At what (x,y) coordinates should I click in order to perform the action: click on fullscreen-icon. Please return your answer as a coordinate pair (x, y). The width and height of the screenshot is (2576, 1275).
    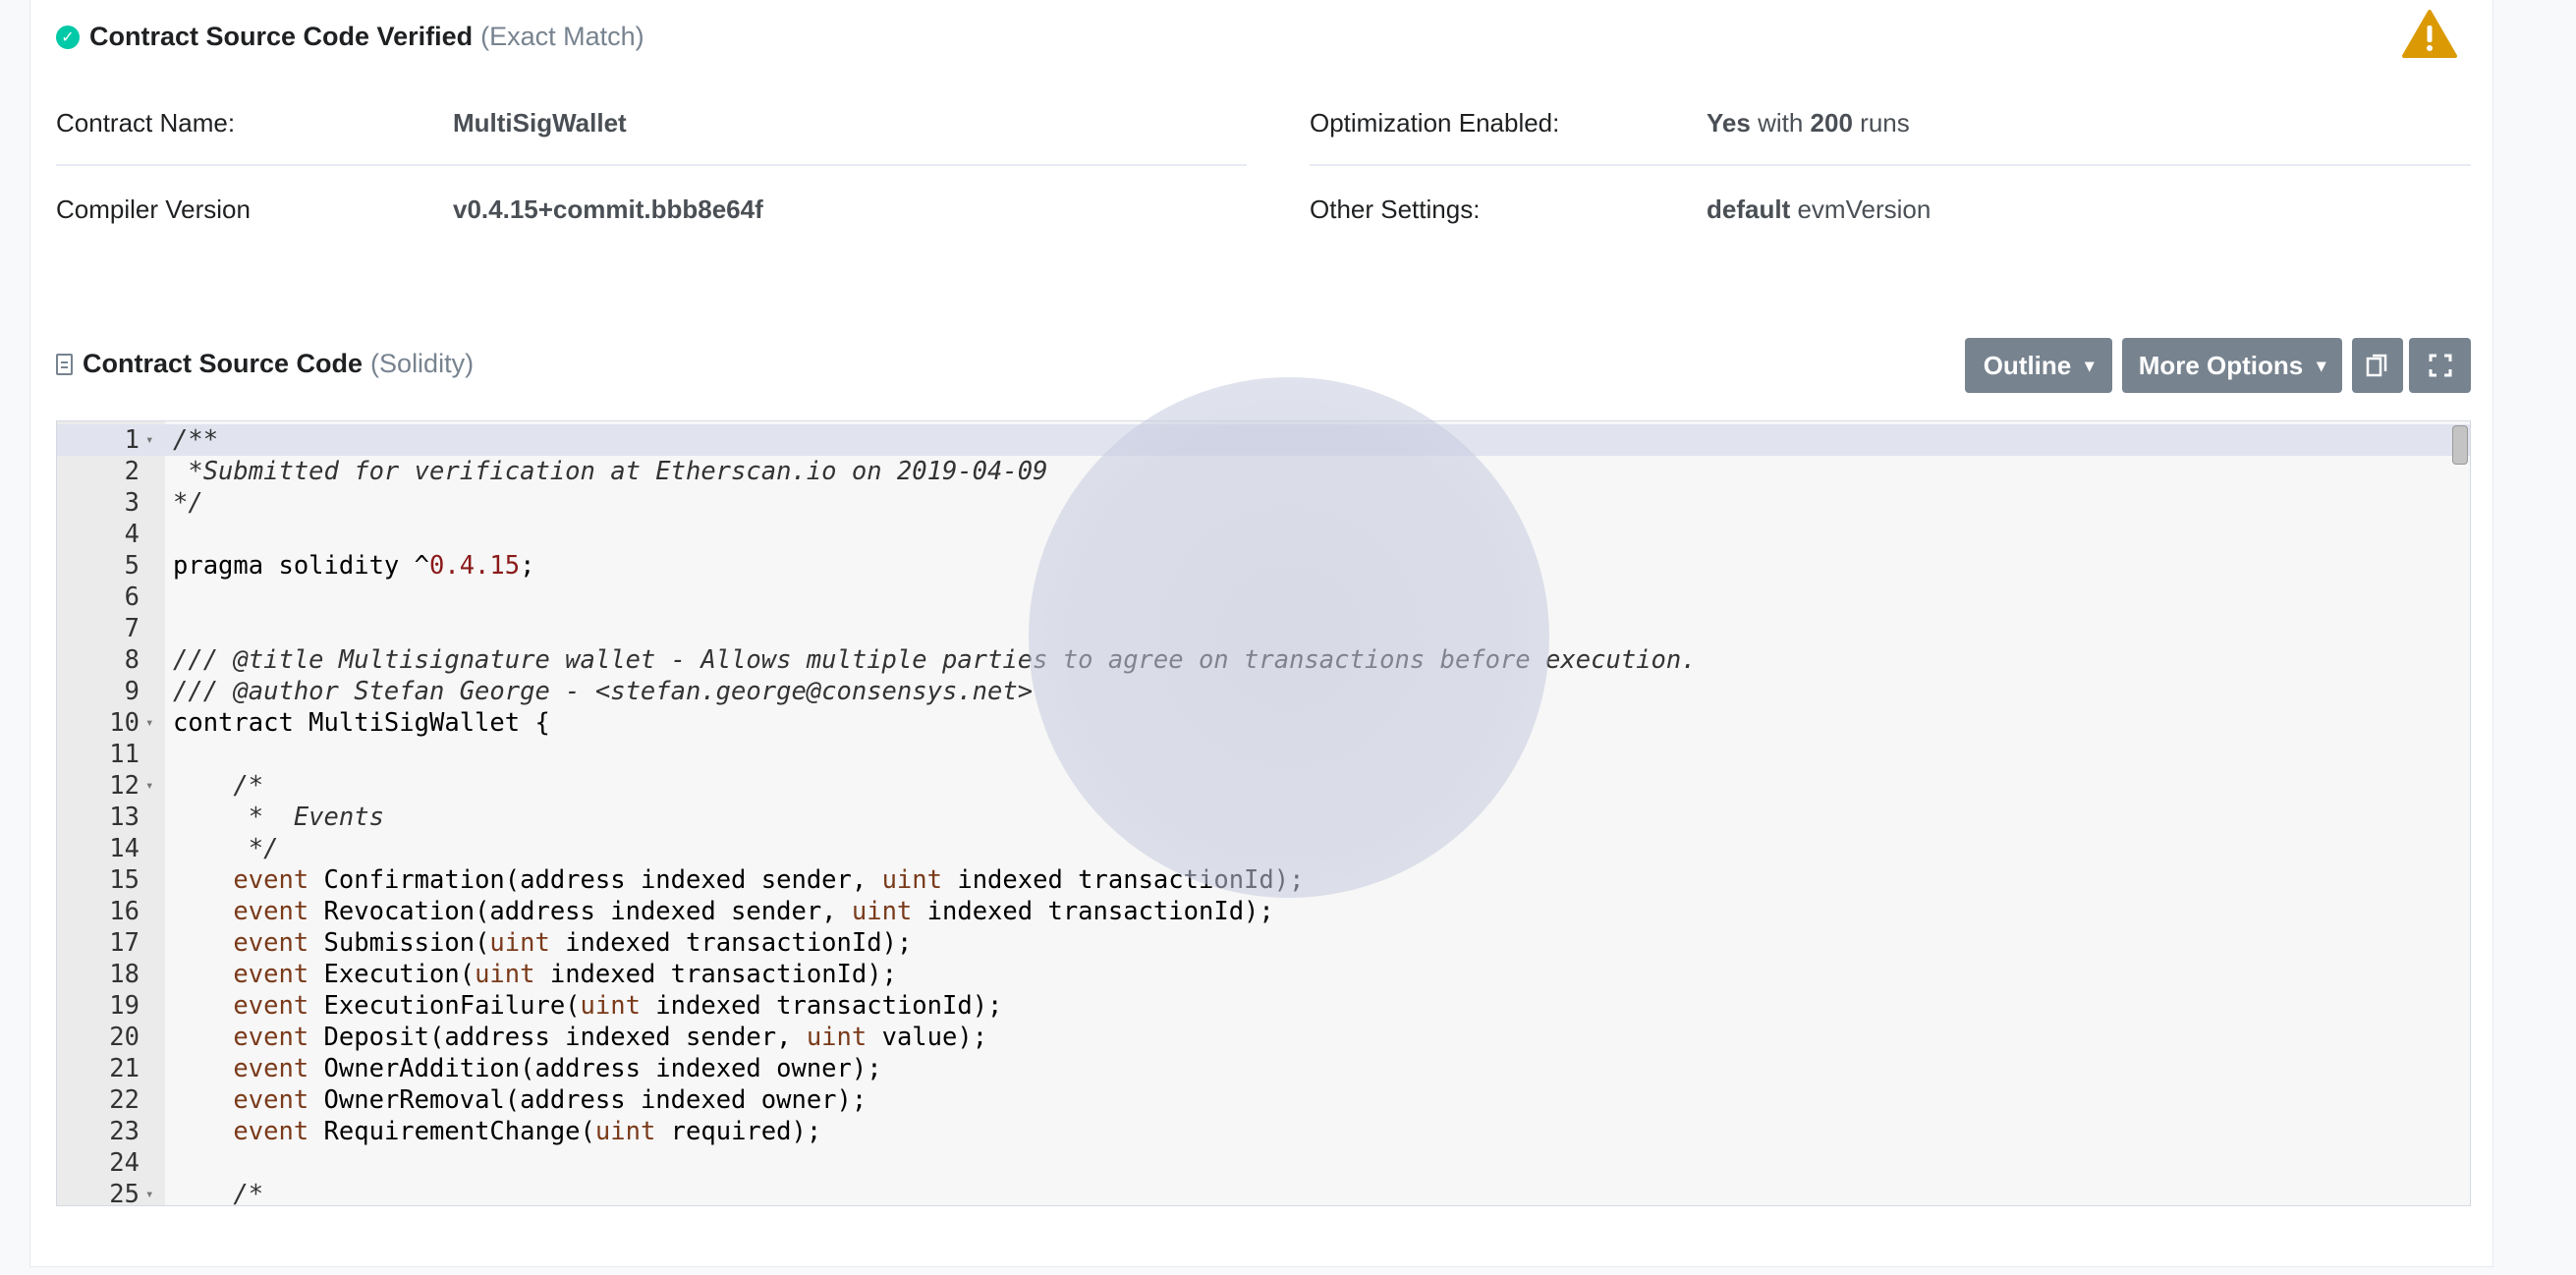
    Looking at the image, I should click on (2440, 366).